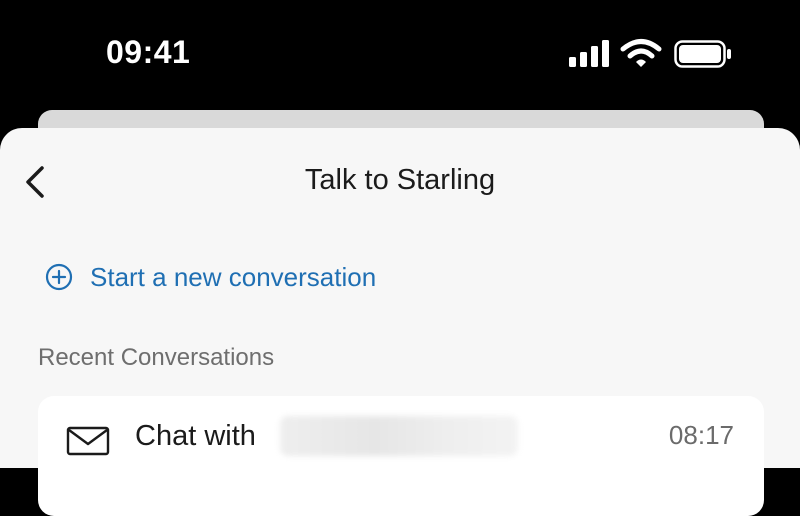 This screenshot has height=516, width=800. I want to click on plus-circle-icon, so click(59, 277).